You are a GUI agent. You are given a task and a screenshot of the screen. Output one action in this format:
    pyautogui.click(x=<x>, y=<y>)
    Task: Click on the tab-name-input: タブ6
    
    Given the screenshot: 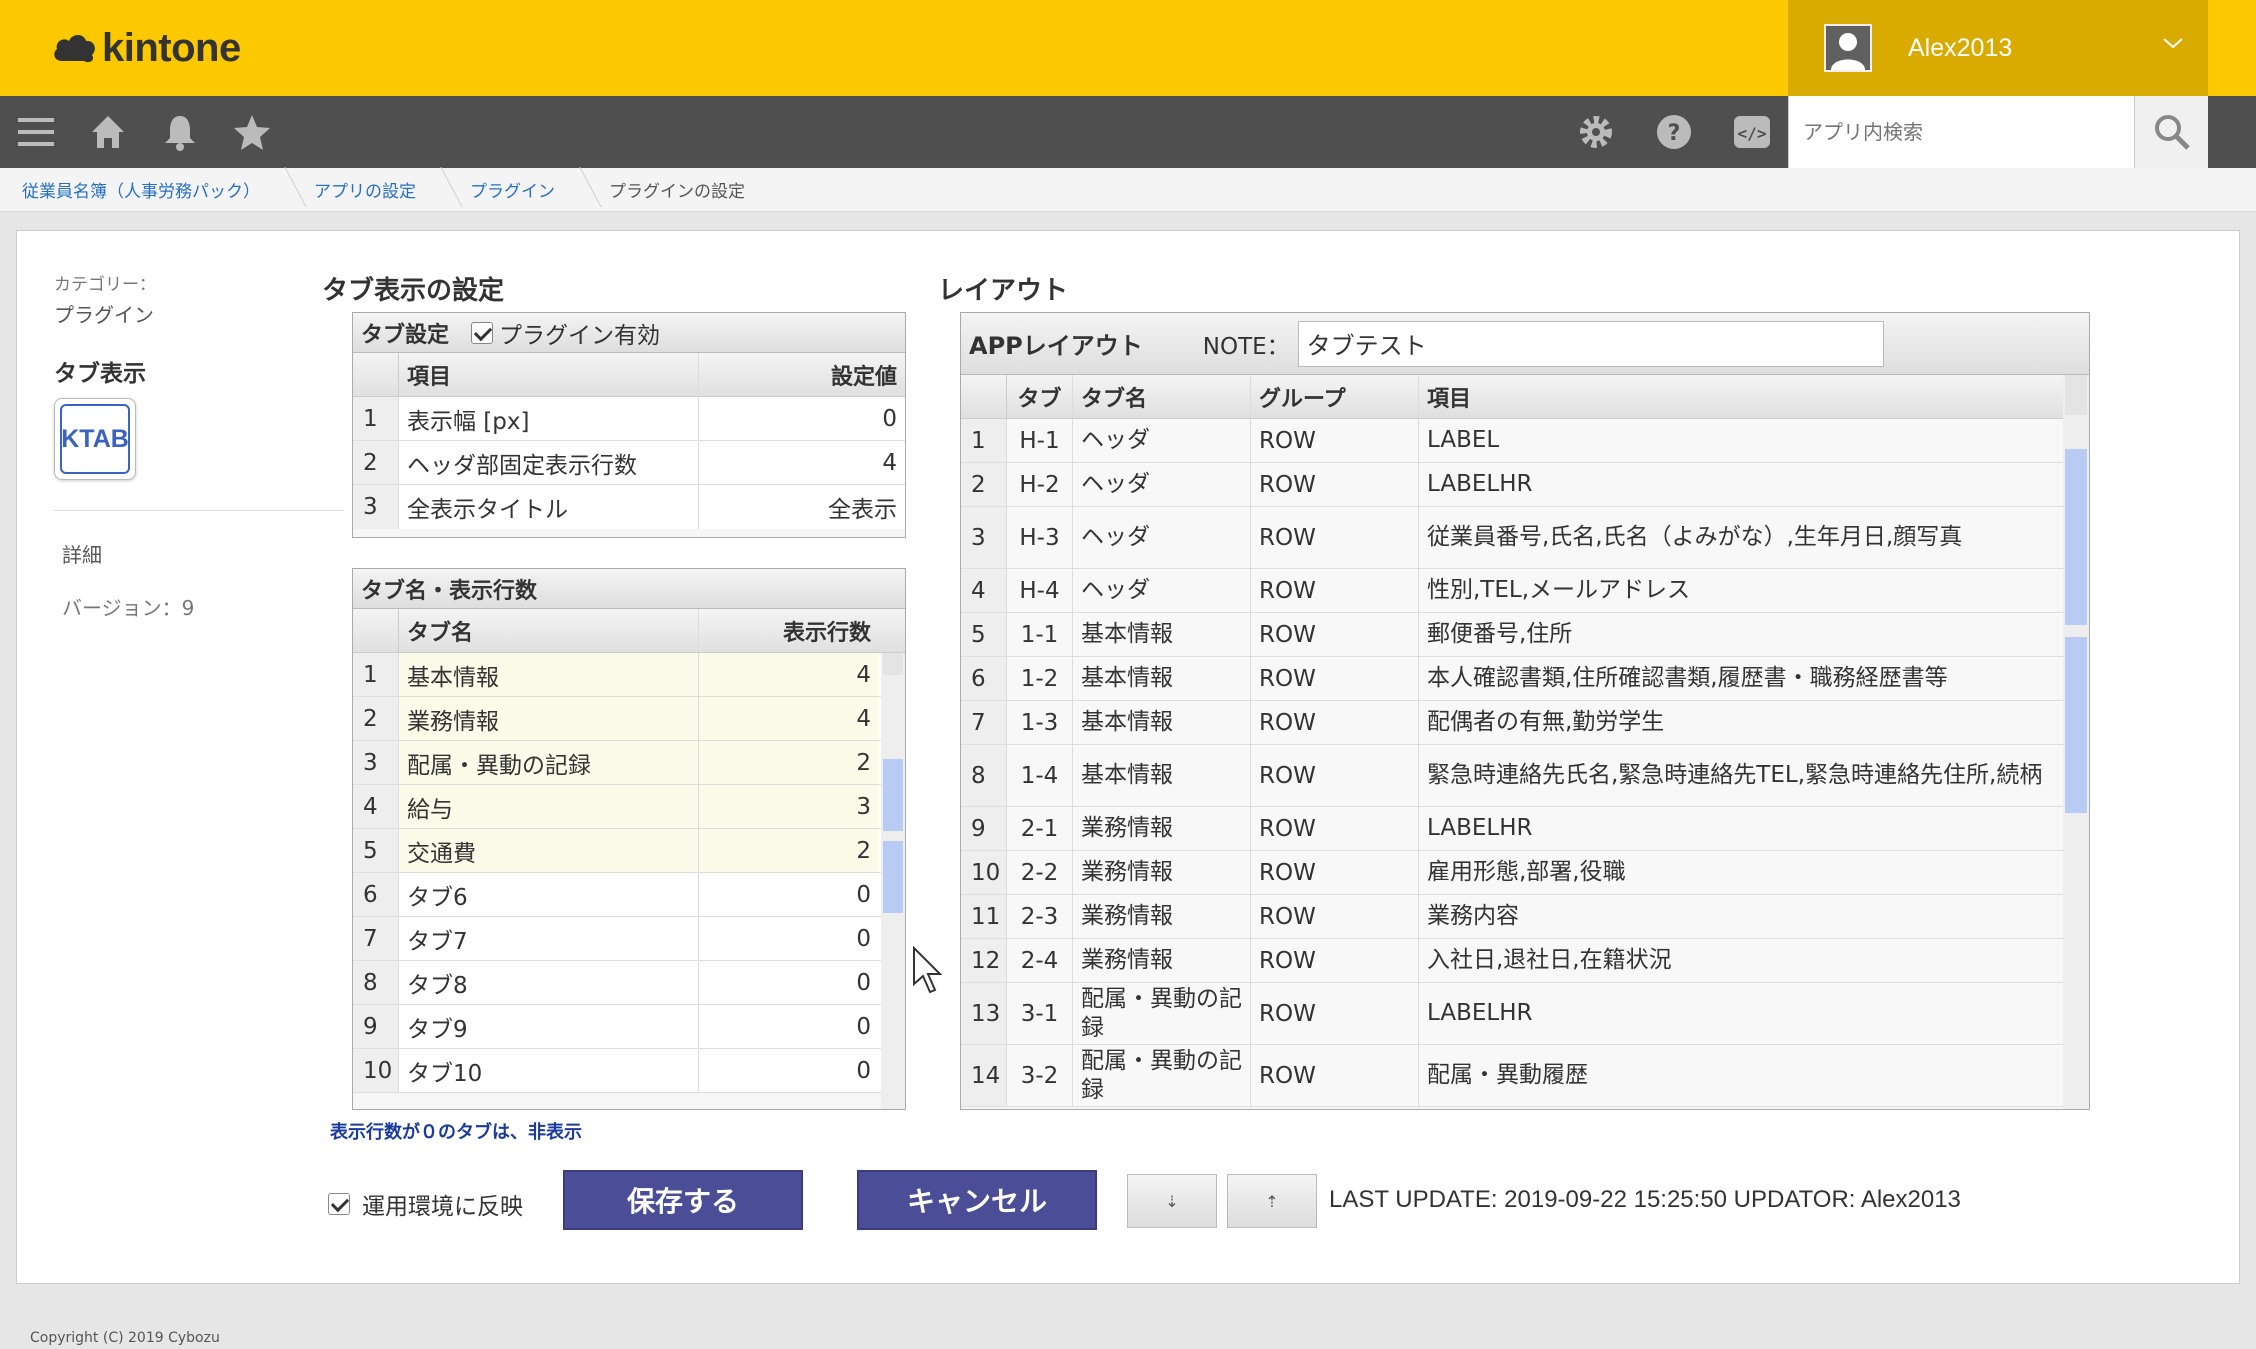 What is the action you would take?
    pyautogui.click(x=549, y=894)
    